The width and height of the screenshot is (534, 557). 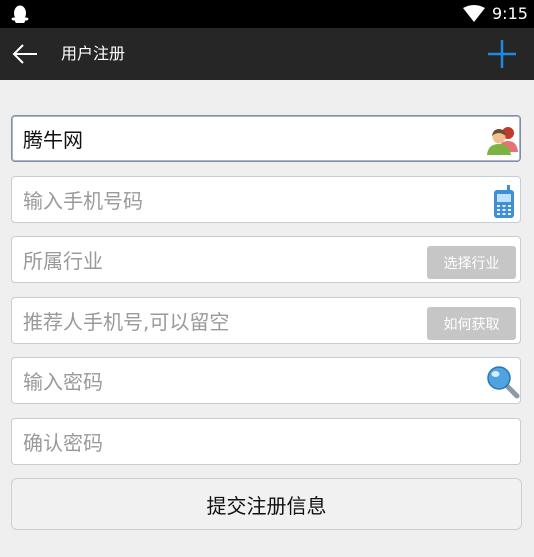 What do you see at coordinates (20, 14) in the screenshot?
I see `qq-penguin-icon` at bounding box center [20, 14].